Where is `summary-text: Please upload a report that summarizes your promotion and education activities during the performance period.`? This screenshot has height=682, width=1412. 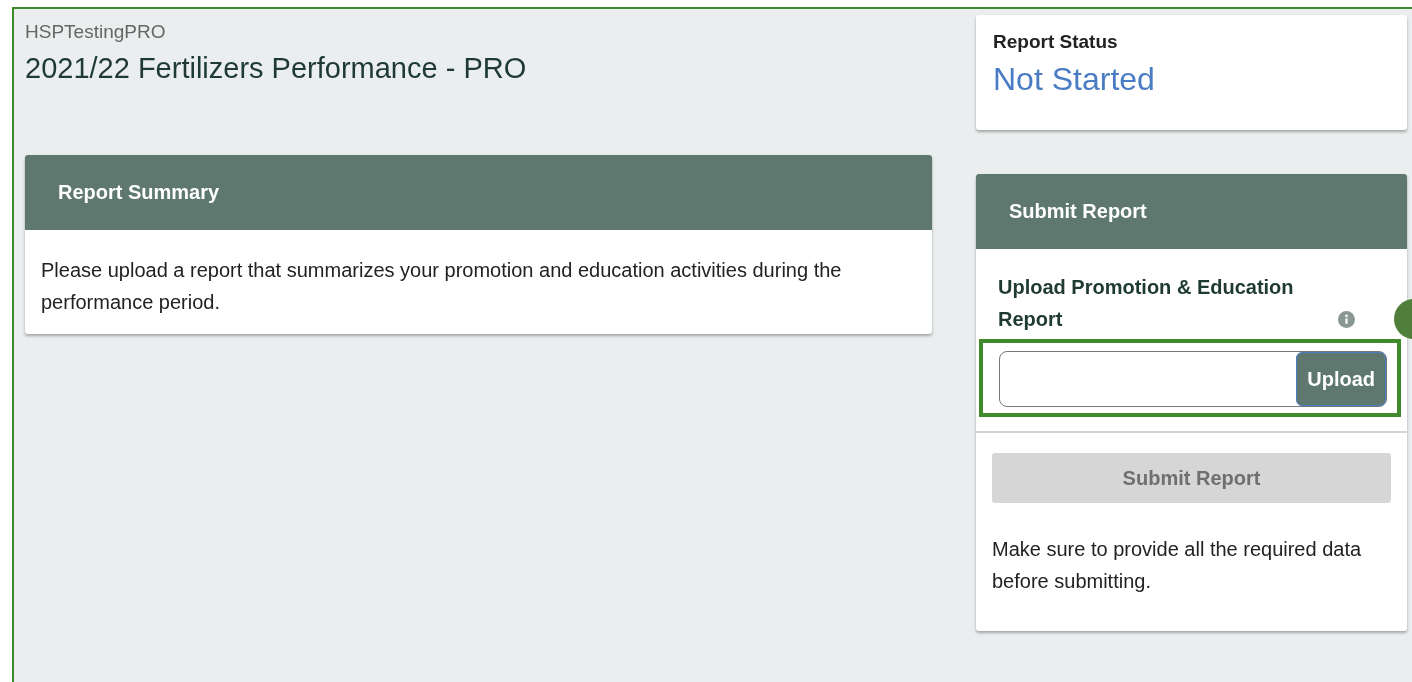 summary-text: Please upload a report that summarizes your promotion and education activities during the performance period. is located at coordinates (441, 286).